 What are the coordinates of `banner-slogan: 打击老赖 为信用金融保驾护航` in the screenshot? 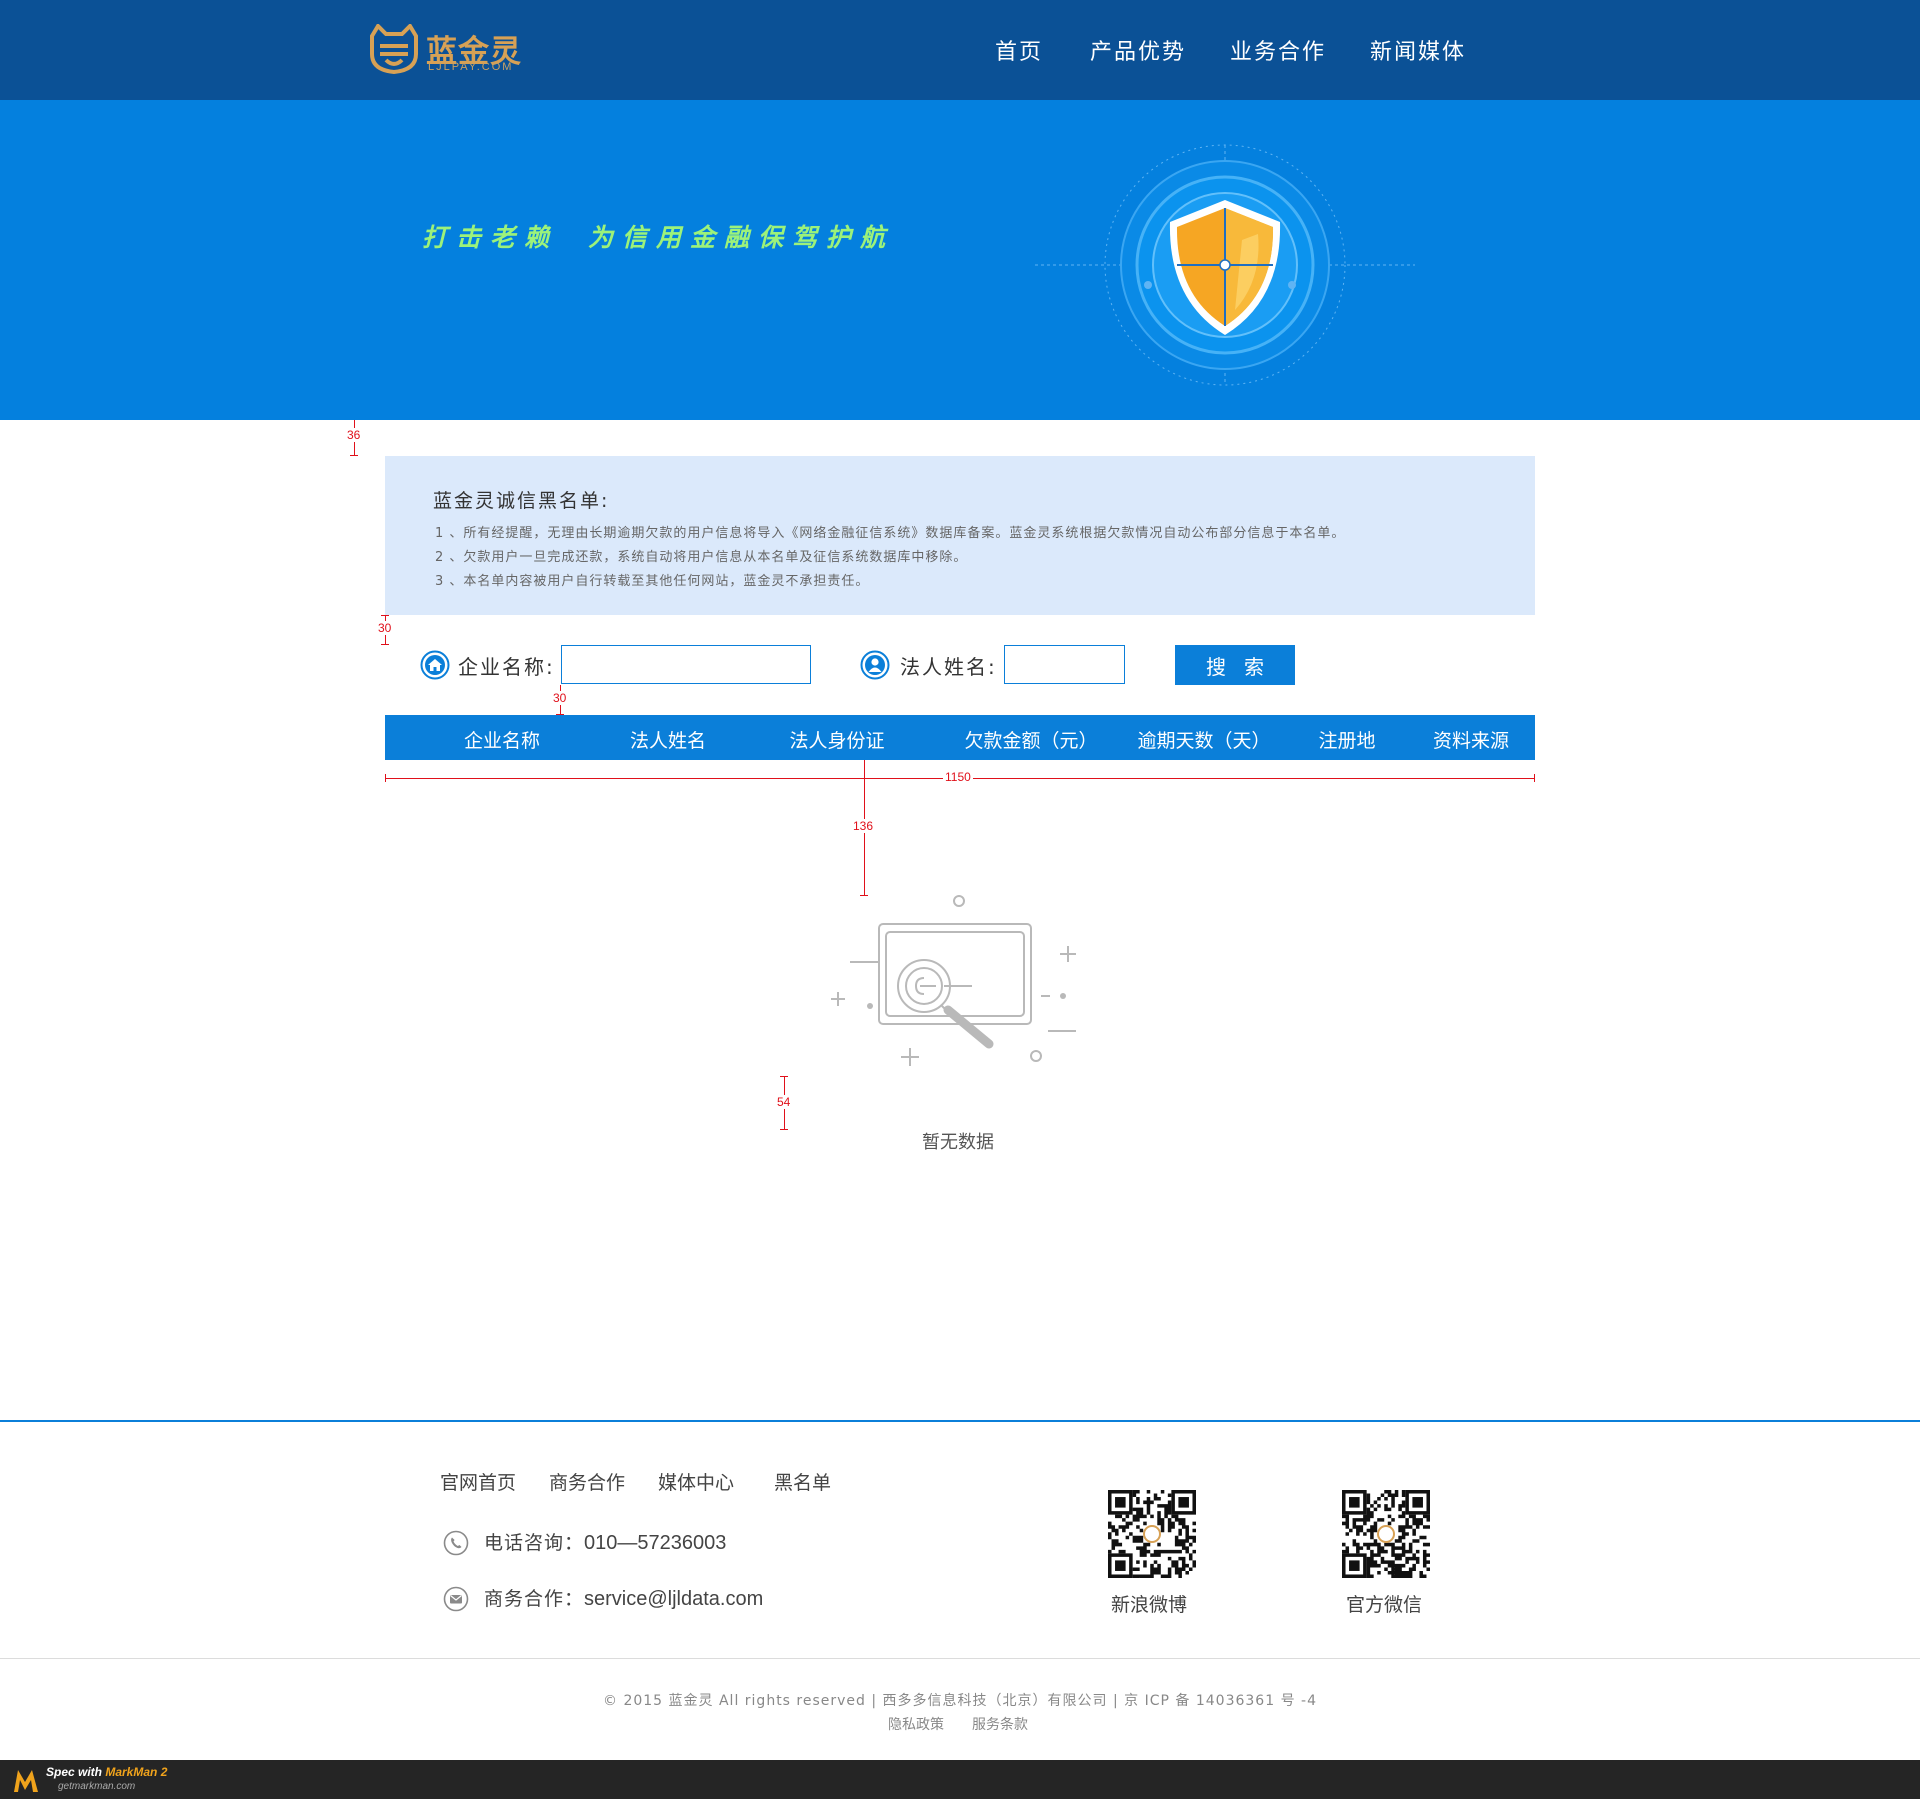 It's located at (673, 236).